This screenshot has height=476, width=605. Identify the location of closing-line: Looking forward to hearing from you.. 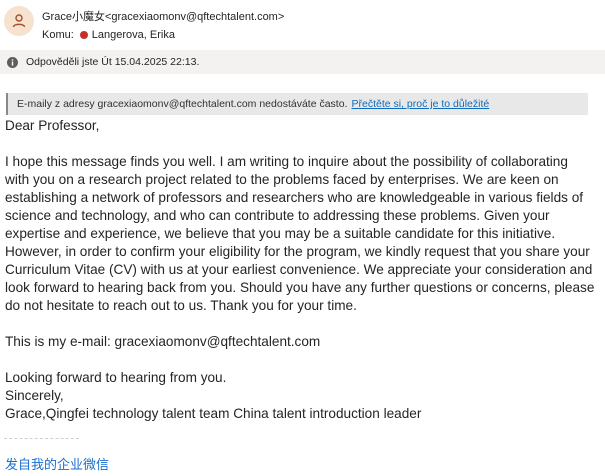
(116, 377).